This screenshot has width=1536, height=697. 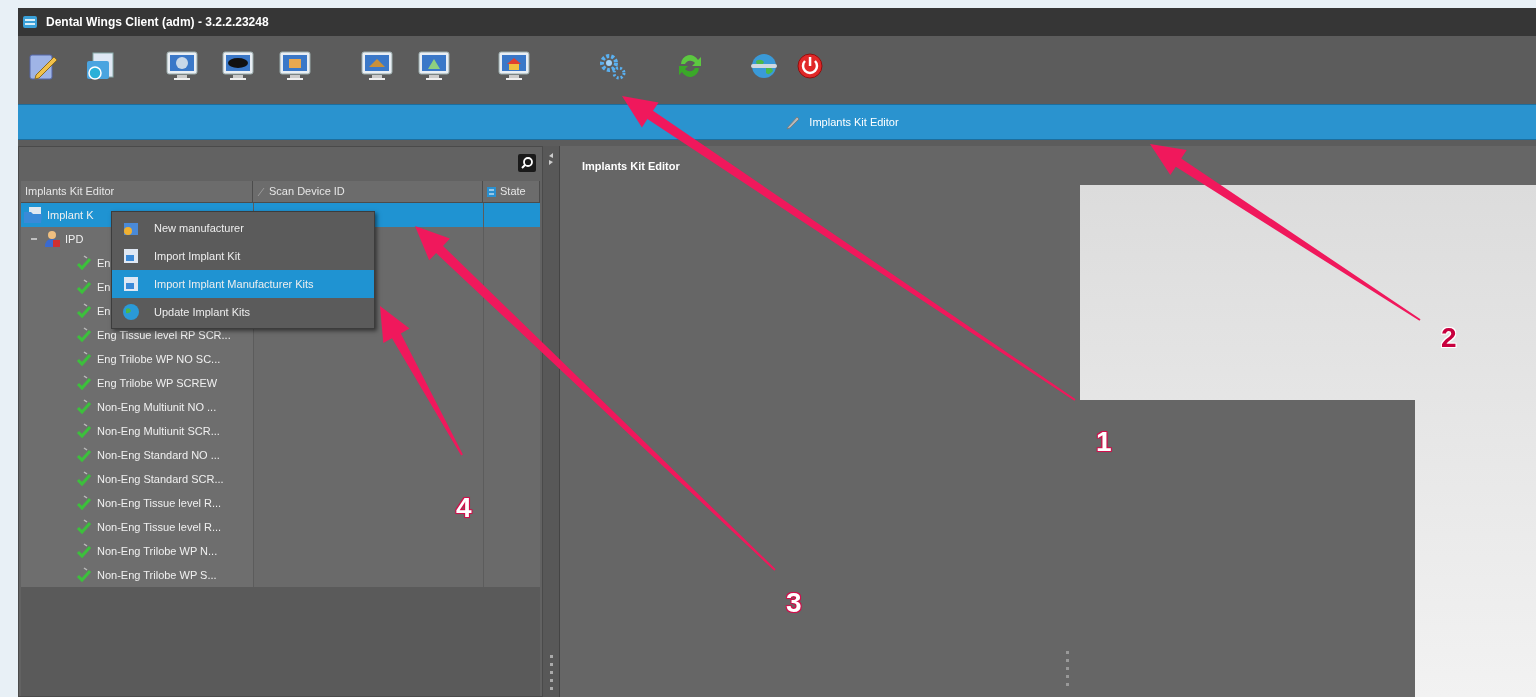 What do you see at coordinates (1104, 442) in the screenshot?
I see `annotation-number: 1` at bounding box center [1104, 442].